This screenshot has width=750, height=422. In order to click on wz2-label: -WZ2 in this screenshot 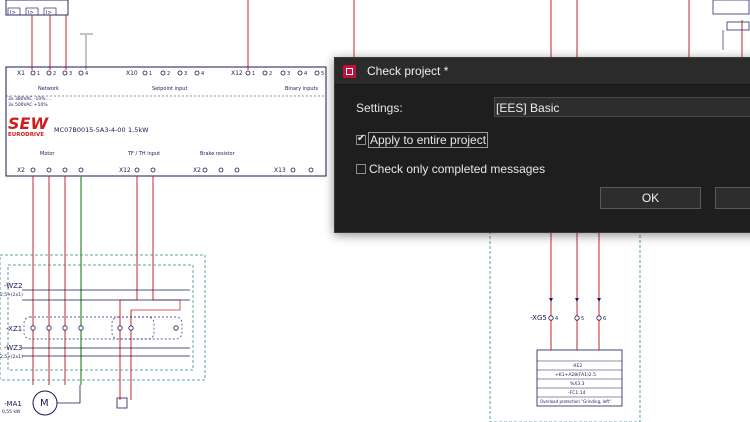, I will do `click(13, 286)`.